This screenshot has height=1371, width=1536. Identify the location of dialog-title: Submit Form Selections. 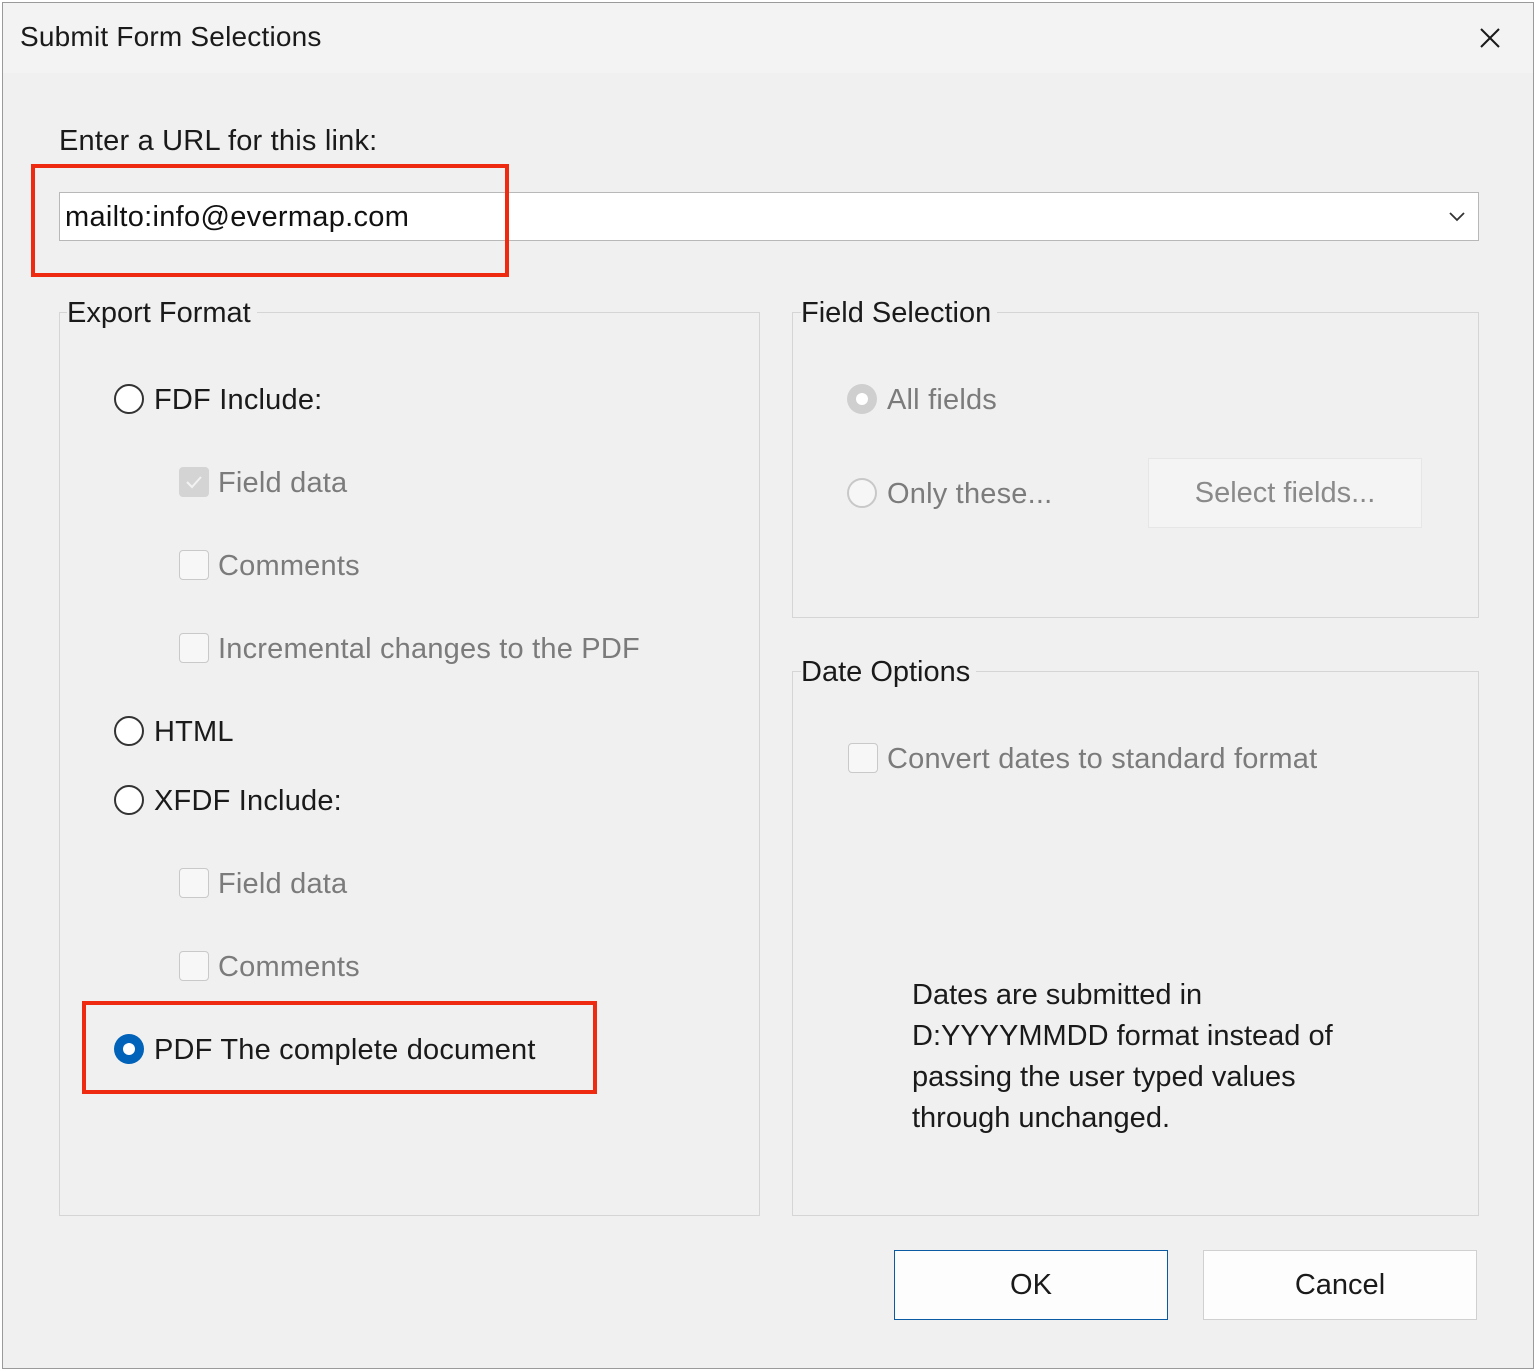
(171, 36).